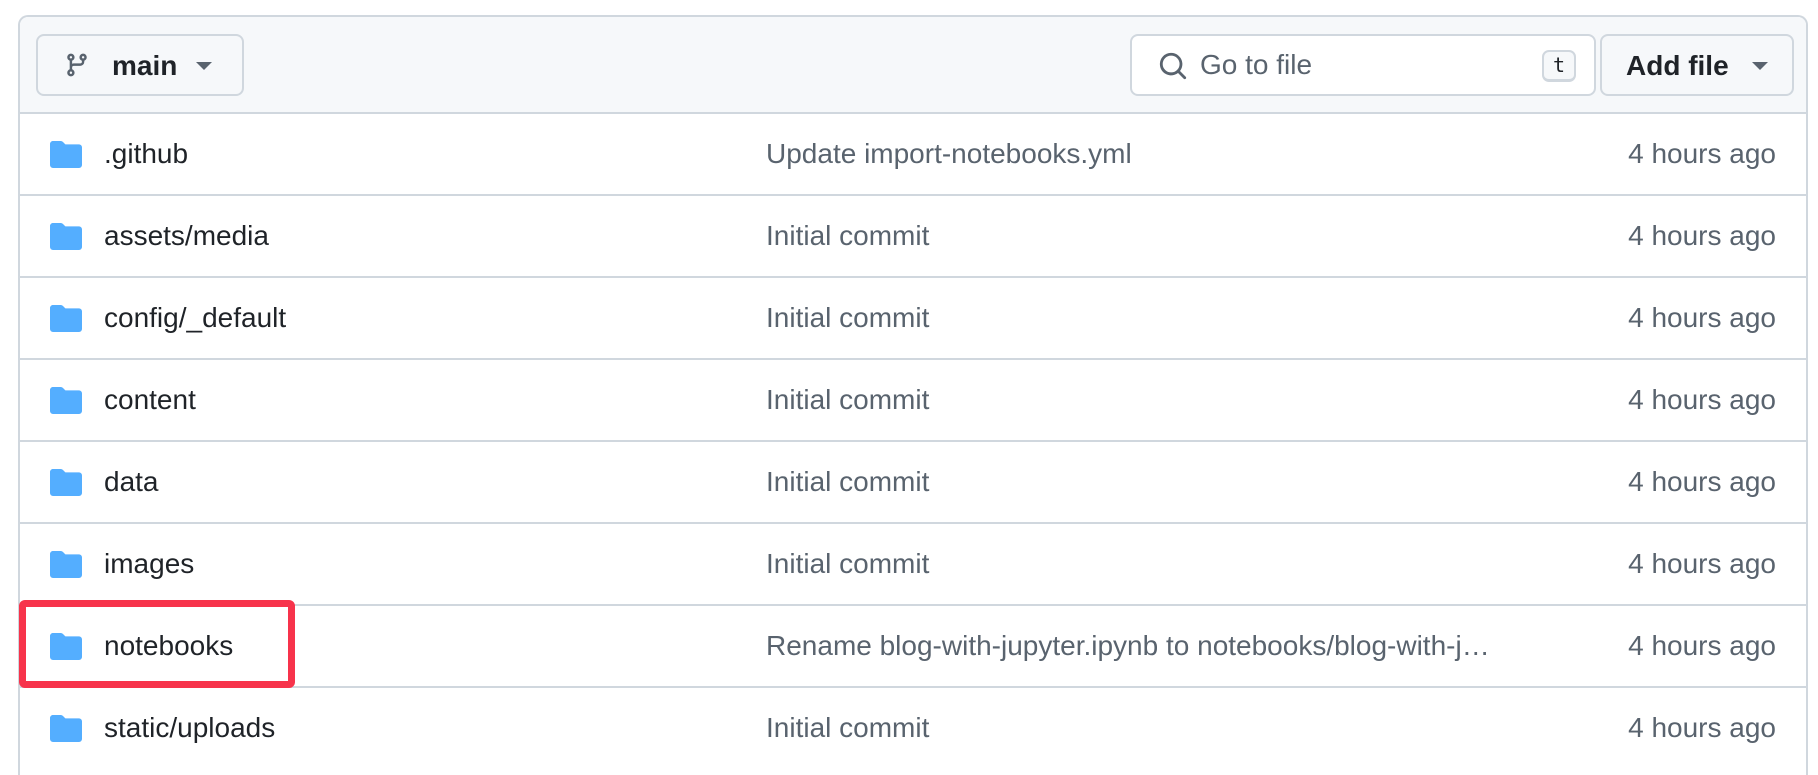 The image size is (1818, 775). I want to click on file-toolbar: main t Add file, so click(913, 65).